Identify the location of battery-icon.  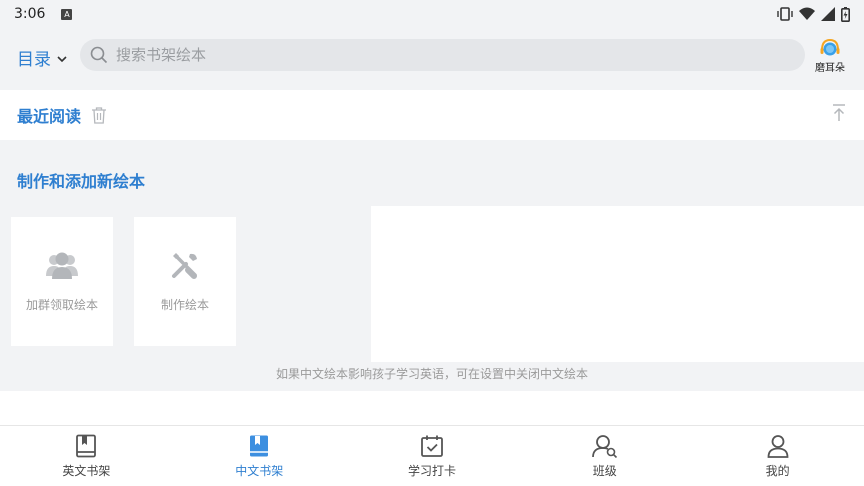
(845, 14).